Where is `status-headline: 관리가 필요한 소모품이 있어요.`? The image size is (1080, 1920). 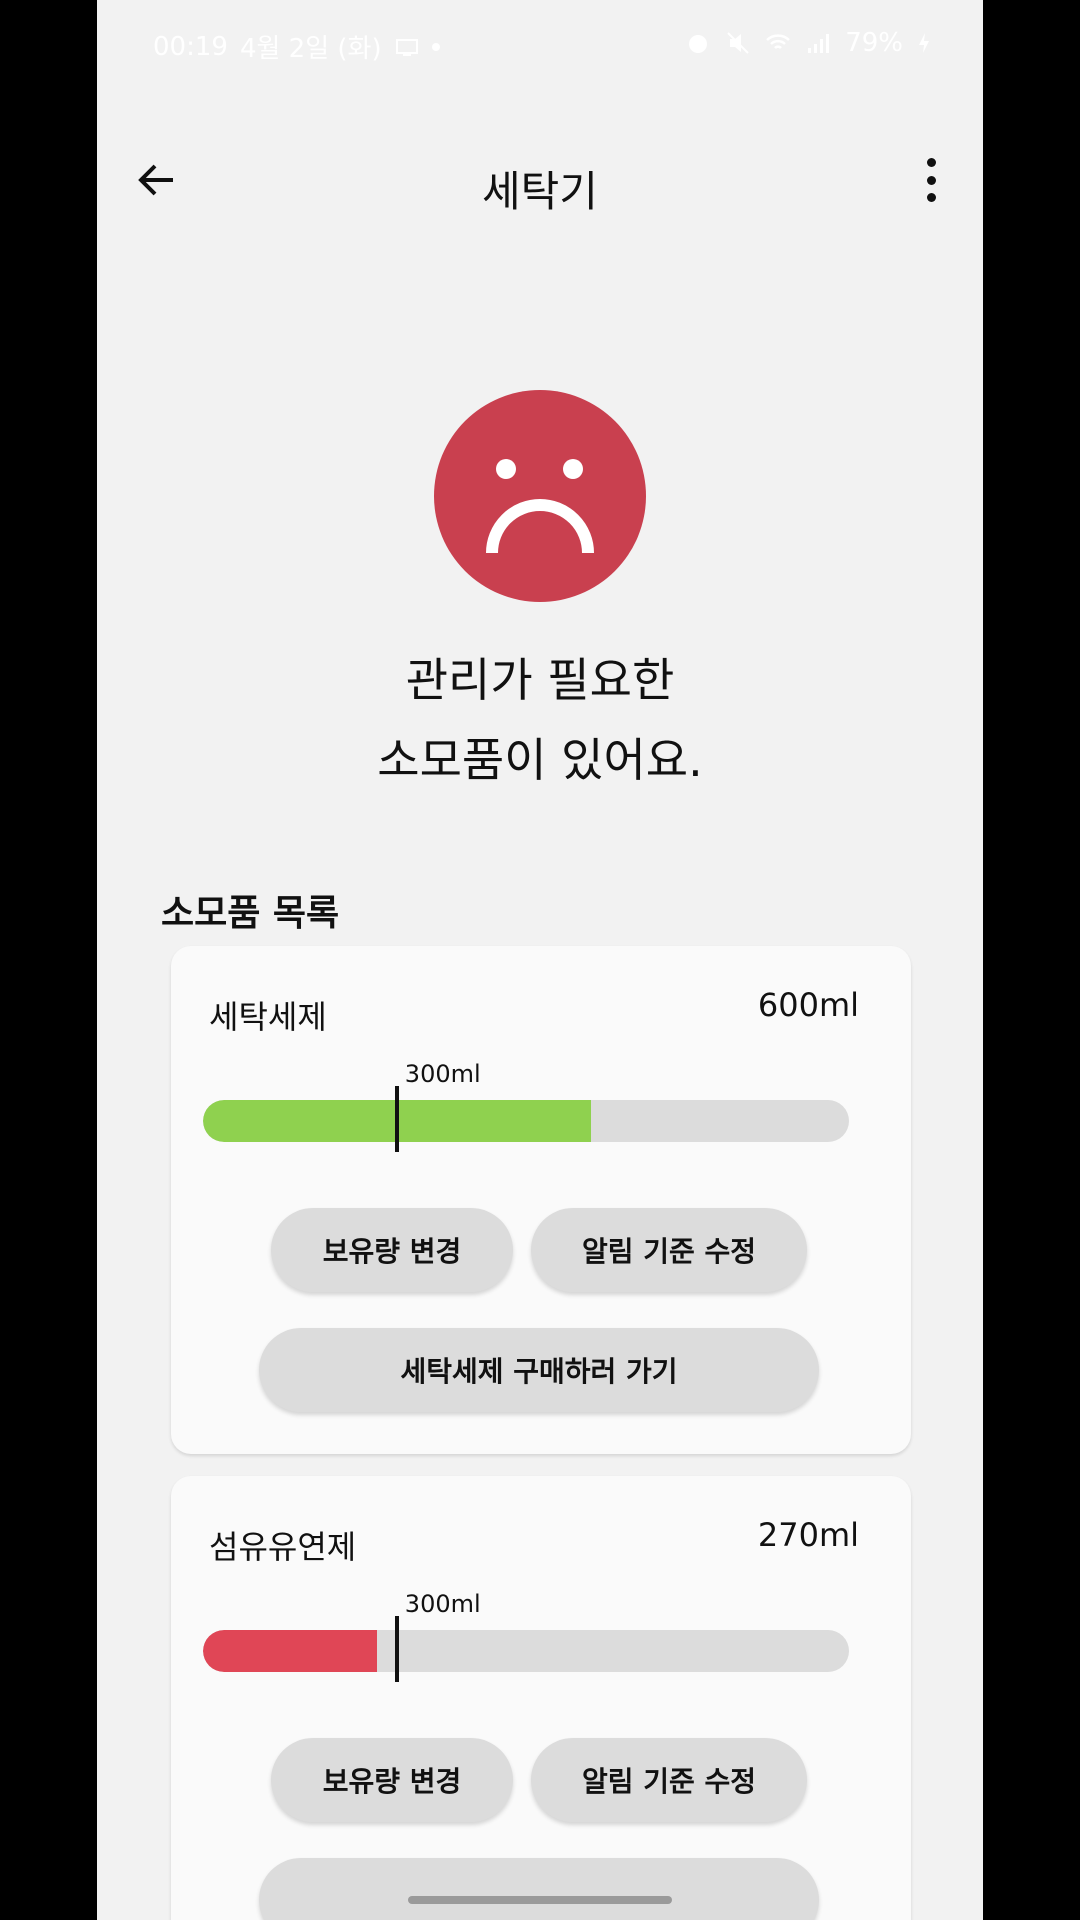 status-headline: 관리가 필요한 소모품이 있어요. is located at coordinates (540, 720).